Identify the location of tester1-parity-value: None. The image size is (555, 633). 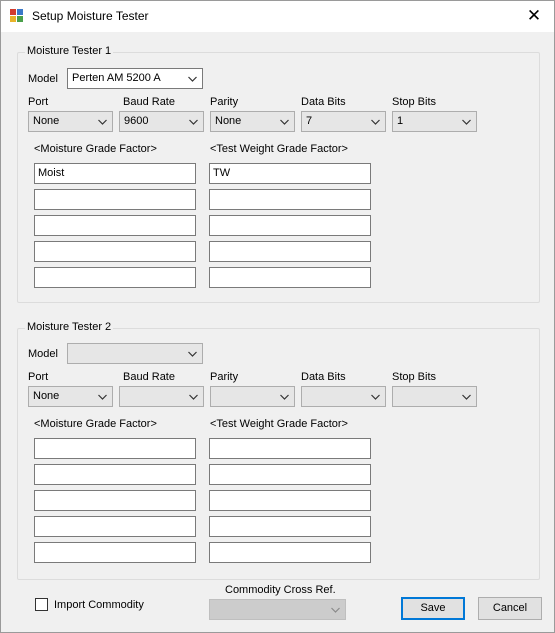
(228, 121).